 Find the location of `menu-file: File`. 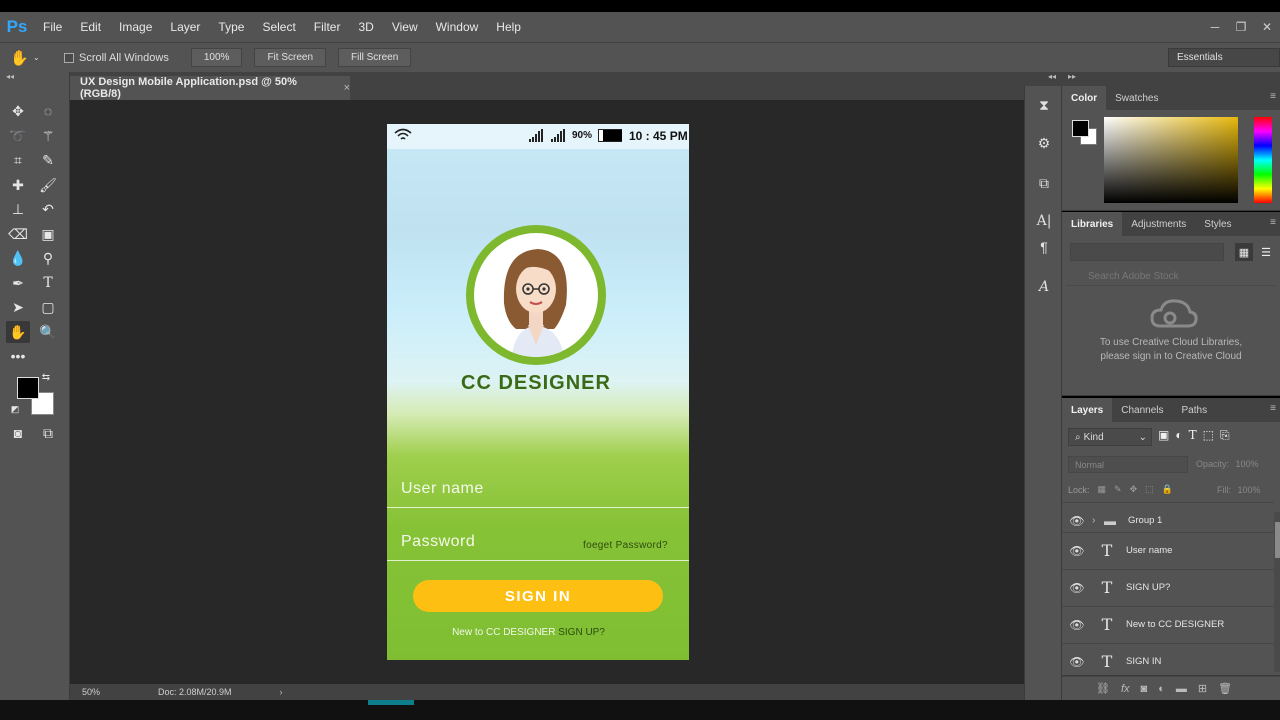

menu-file: File is located at coordinates (52, 27).